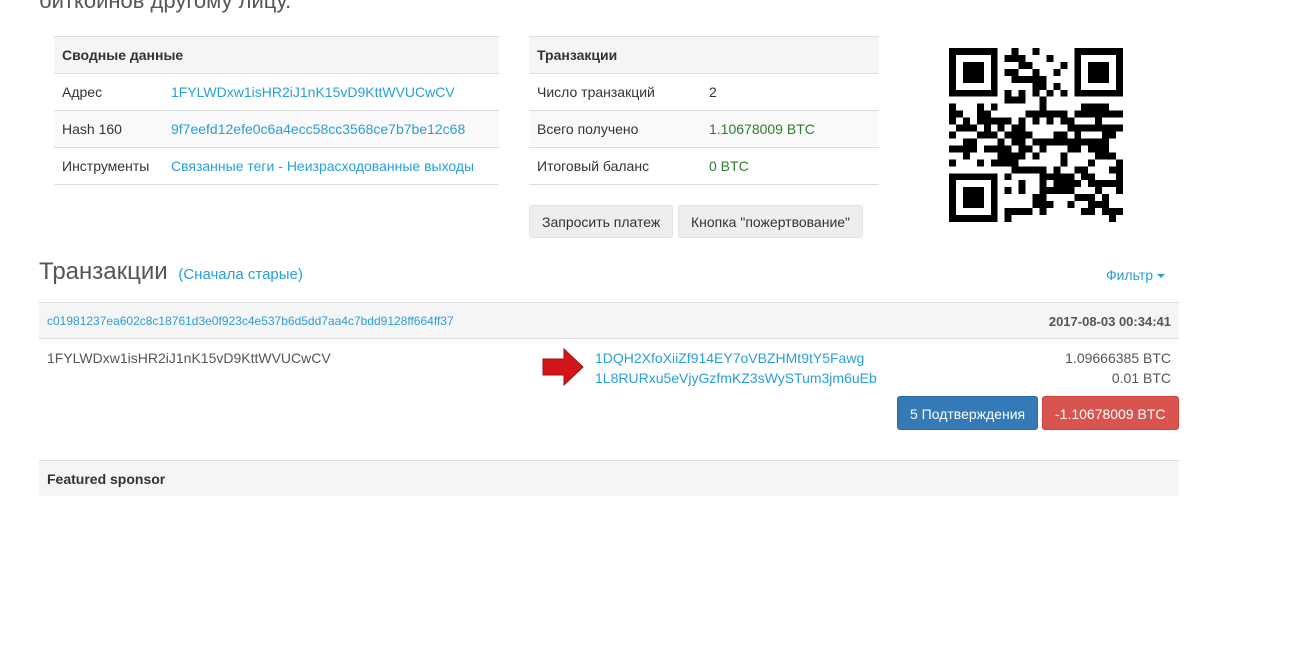 The image size is (1294, 648). I want to click on qr-code-icon, so click(1036, 135).